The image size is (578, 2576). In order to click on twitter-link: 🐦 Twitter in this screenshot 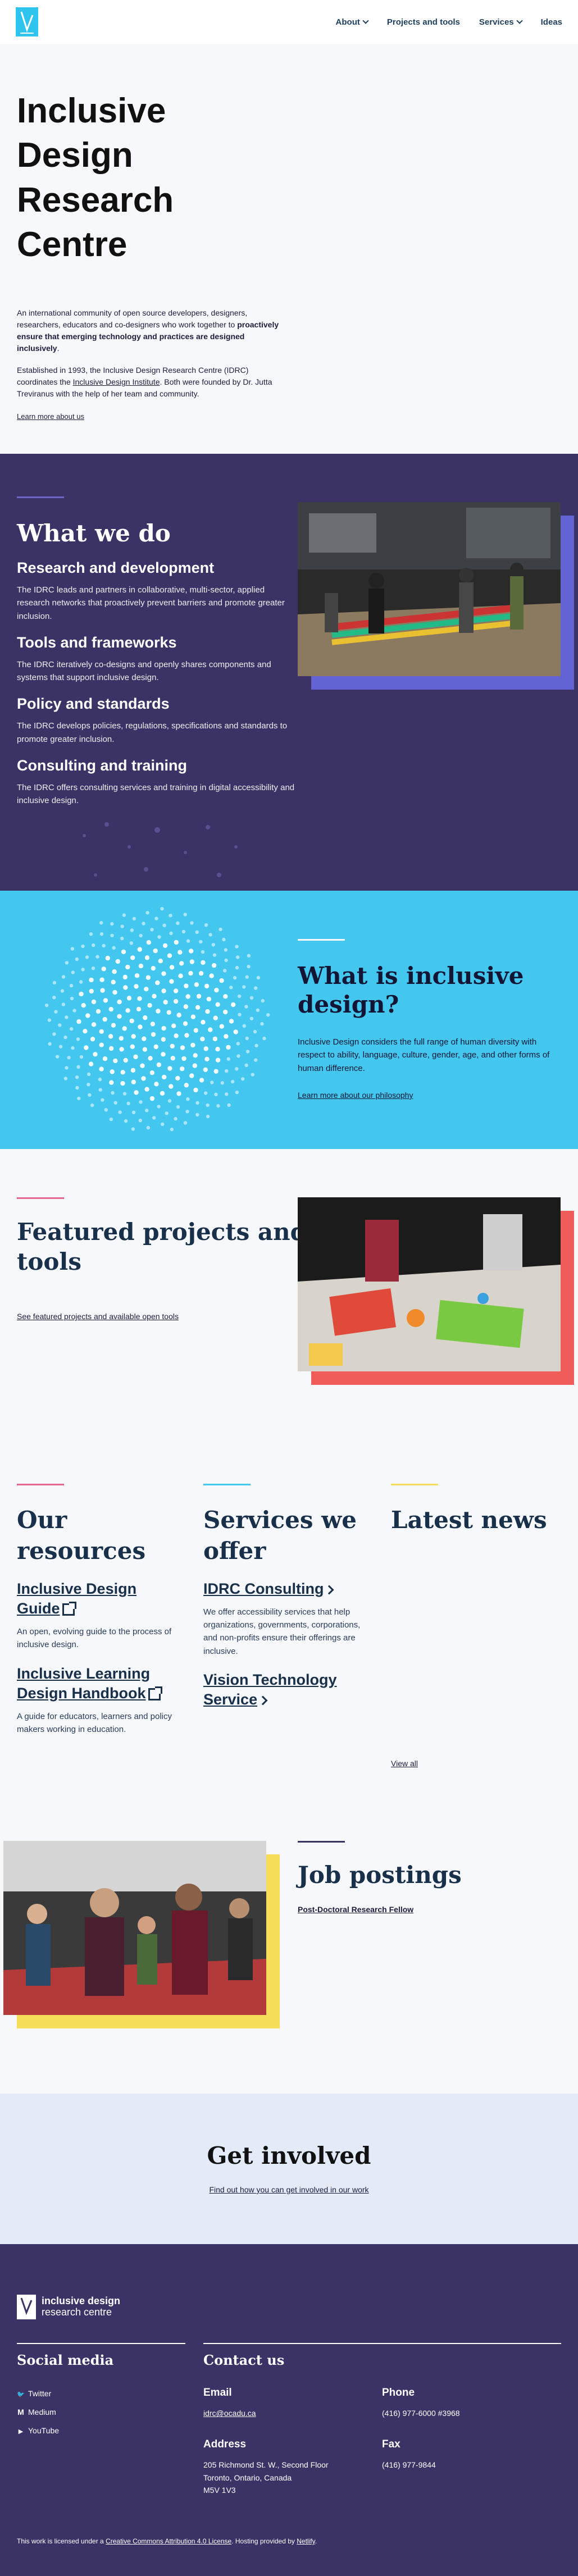, I will do `click(38, 2393)`.